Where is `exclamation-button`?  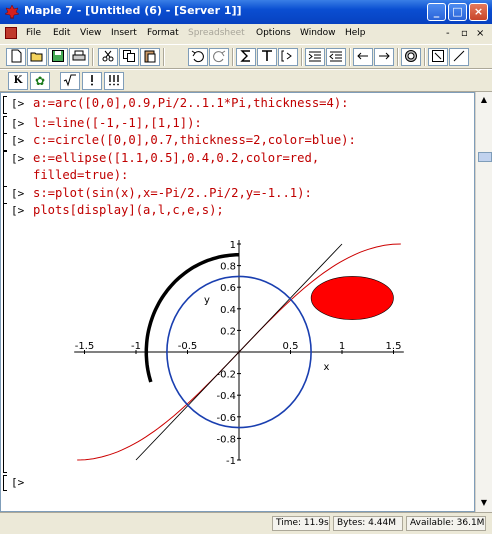
exclamation-button is located at coordinates (92, 81).